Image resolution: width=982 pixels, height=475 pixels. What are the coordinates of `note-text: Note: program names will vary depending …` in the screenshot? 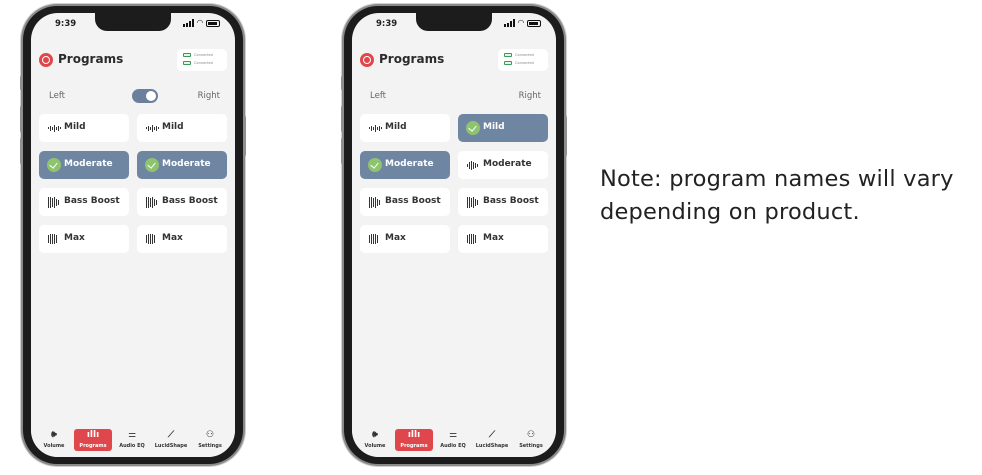 It's located at (777, 196).